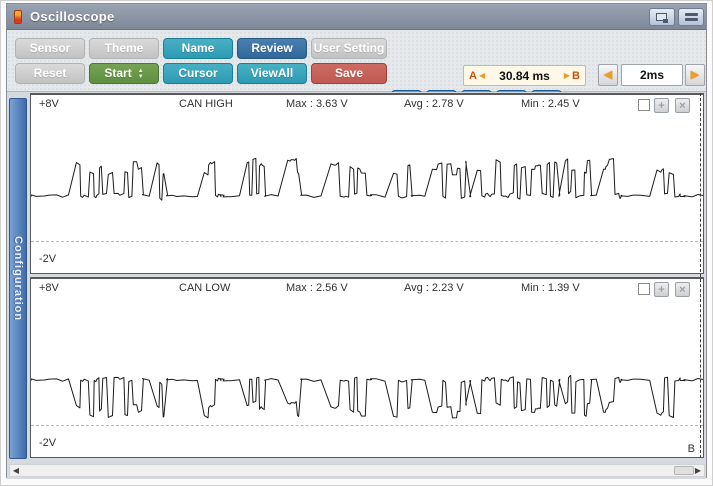 The height and width of the screenshot is (486, 713). What do you see at coordinates (272, 48) in the screenshot?
I see `review-button: Review` at bounding box center [272, 48].